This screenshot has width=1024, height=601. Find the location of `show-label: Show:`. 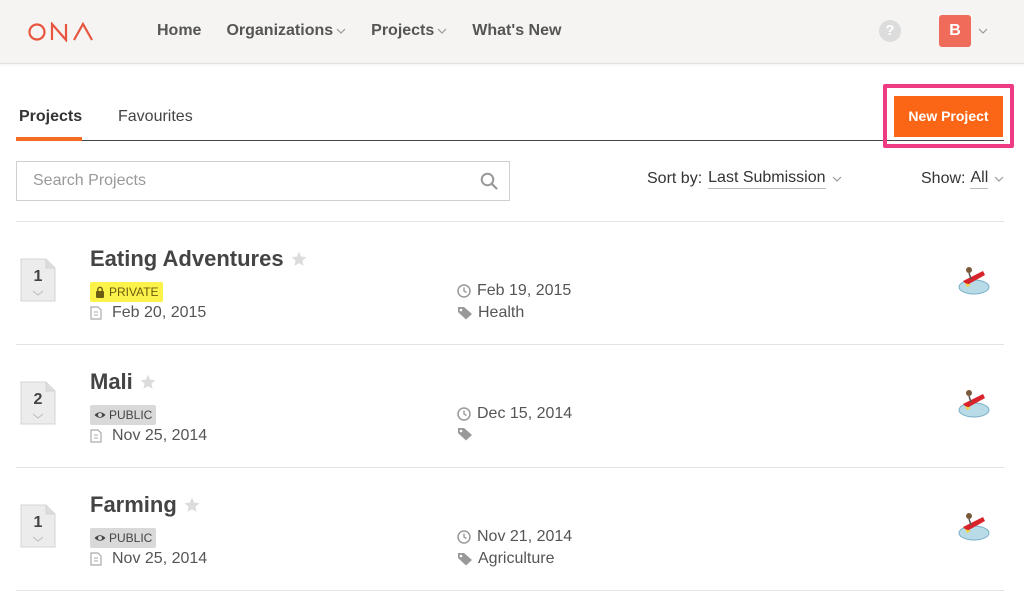

show-label: Show: is located at coordinates (943, 178).